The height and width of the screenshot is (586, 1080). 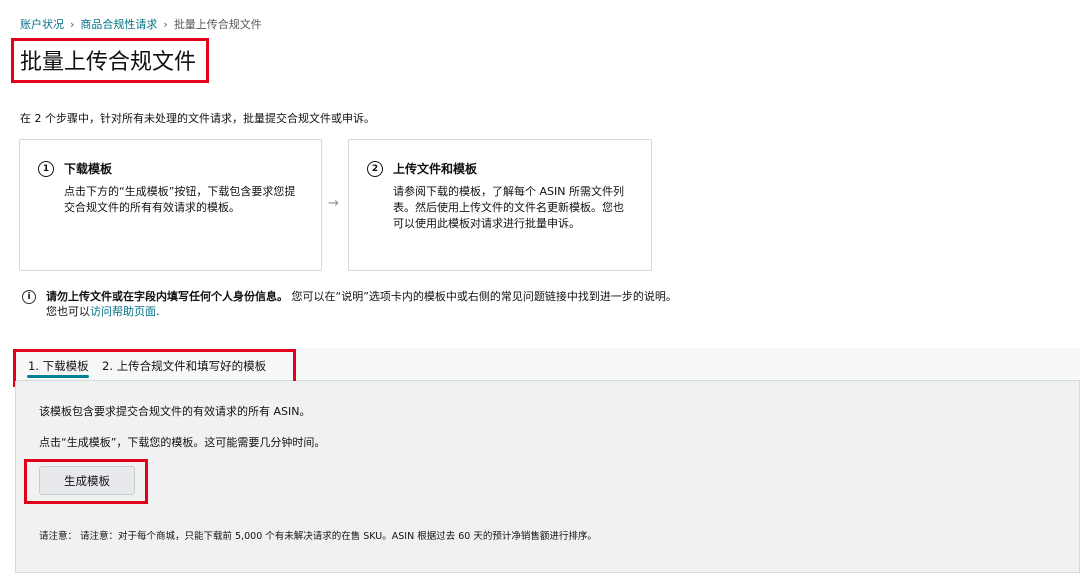 I want to click on help-page-link: 访问帮助页面, so click(x=123, y=311).